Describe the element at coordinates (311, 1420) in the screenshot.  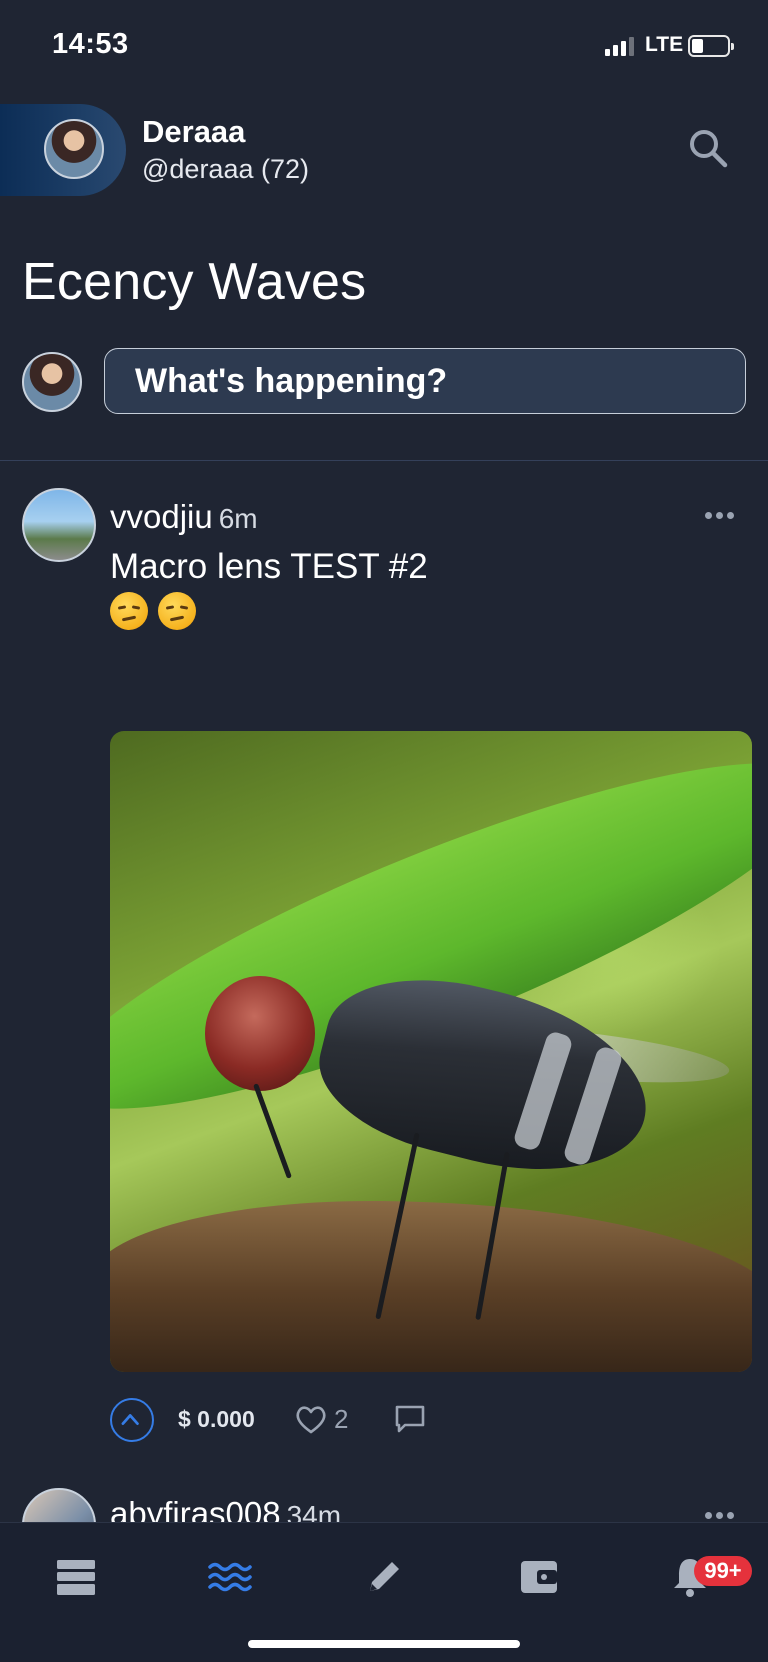
I see `heart-icon` at that location.